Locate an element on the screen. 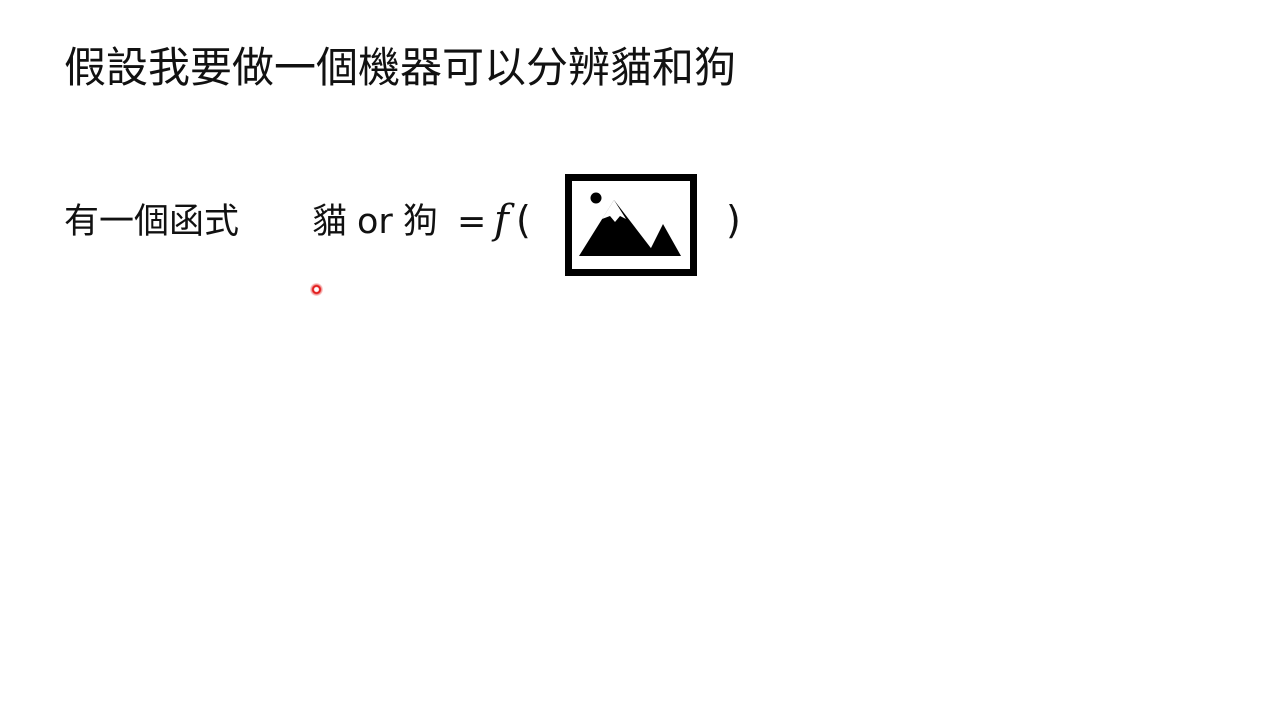  function-label: 有一個函式 is located at coordinates (152, 222).